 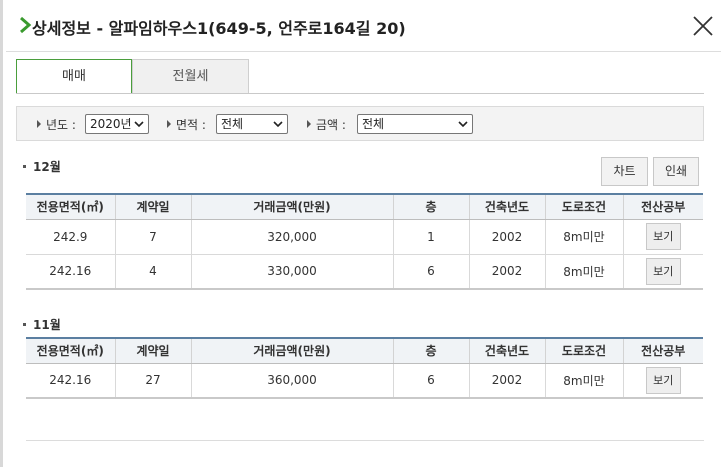 I want to click on amount-label-text: 금액 :, so click(x=331, y=125).